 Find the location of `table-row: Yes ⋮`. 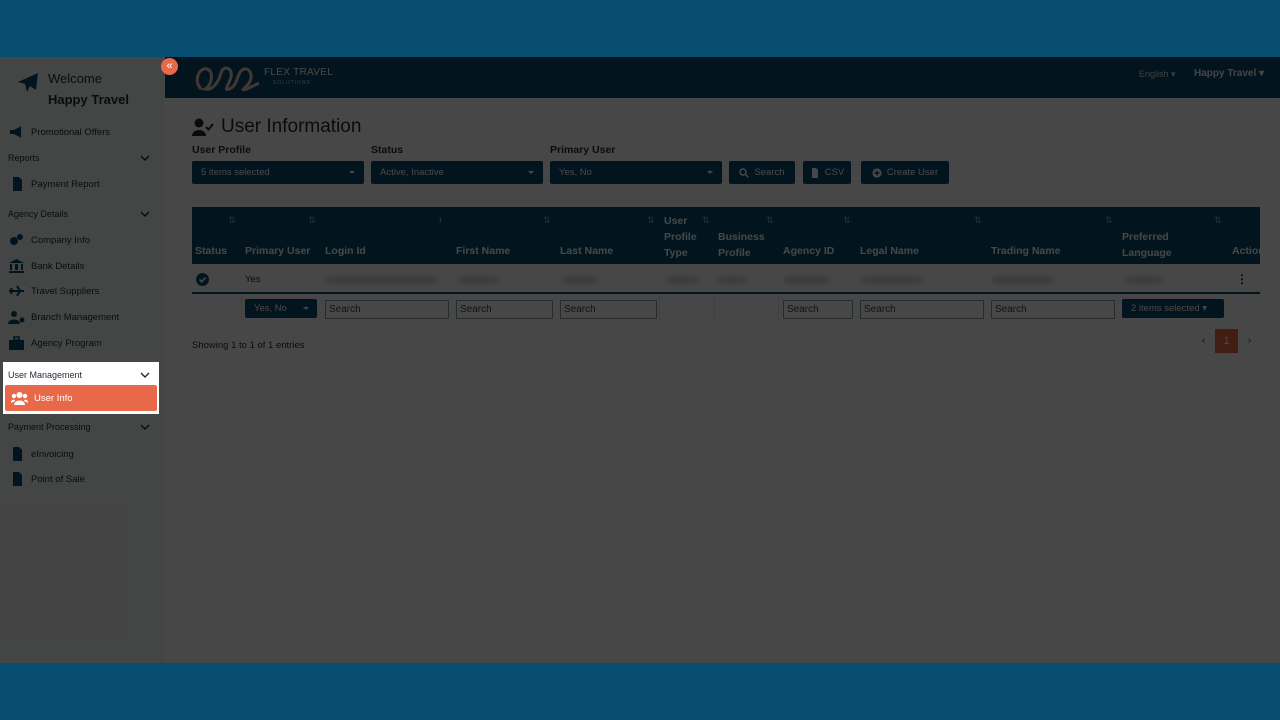

table-row: Yes ⋮ is located at coordinates (726, 279).